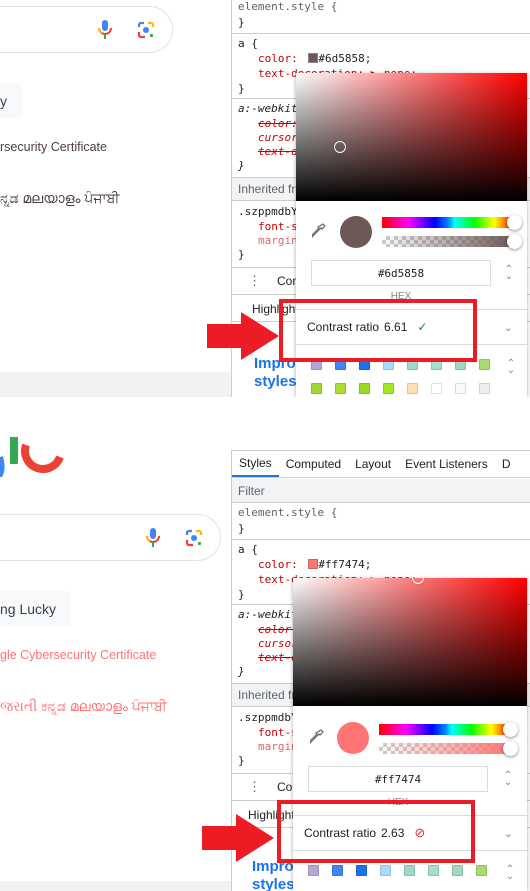 This screenshot has height=891, width=530. What do you see at coordinates (278, 564) in the screenshot?
I see `color-prop-name: color:` at bounding box center [278, 564].